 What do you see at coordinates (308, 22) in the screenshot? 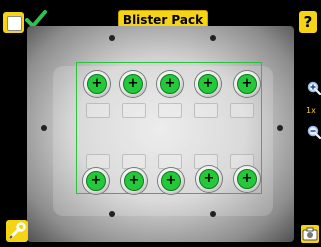
I see `help-button: ?` at bounding box center [308, 22].